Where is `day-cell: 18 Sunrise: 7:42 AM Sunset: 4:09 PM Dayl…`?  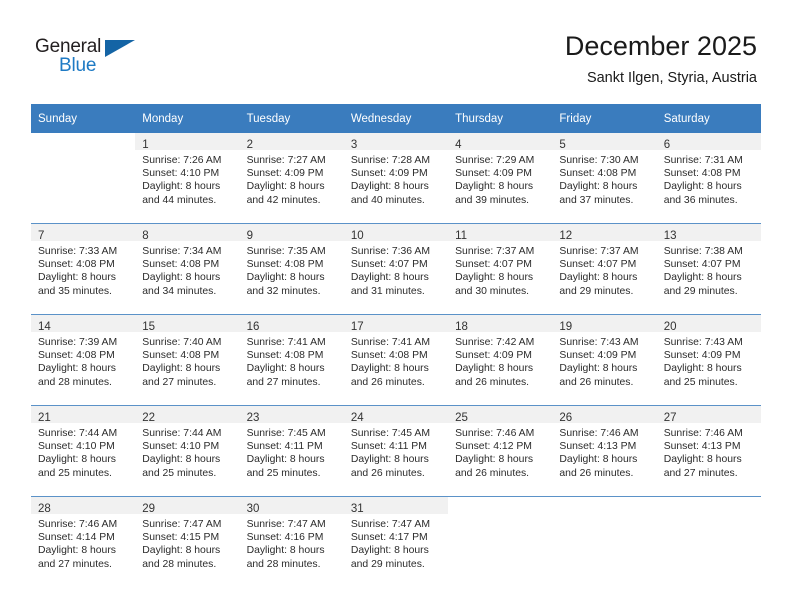 day-cell: 18 Sunrise: 7:42 AM Sunset: 4:09 PM Dayl… is located at coordinates (500, 360).